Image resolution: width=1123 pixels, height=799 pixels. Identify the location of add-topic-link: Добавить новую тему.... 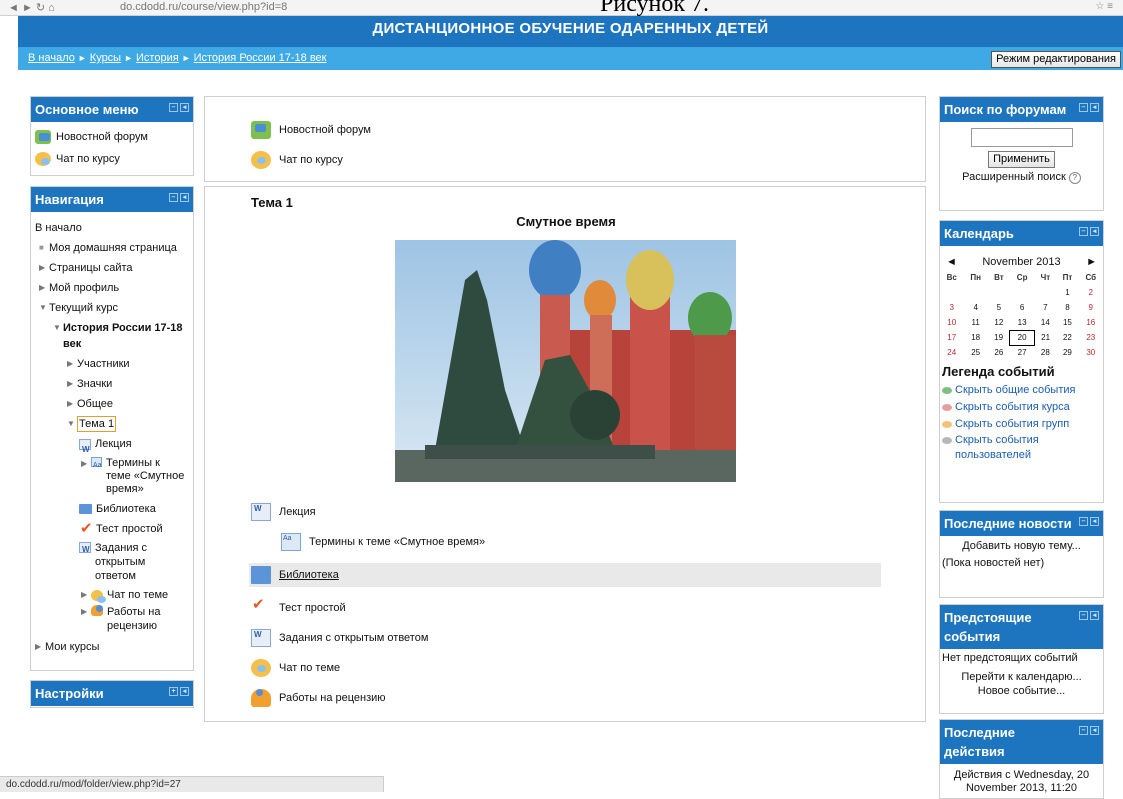
(1021, 546).